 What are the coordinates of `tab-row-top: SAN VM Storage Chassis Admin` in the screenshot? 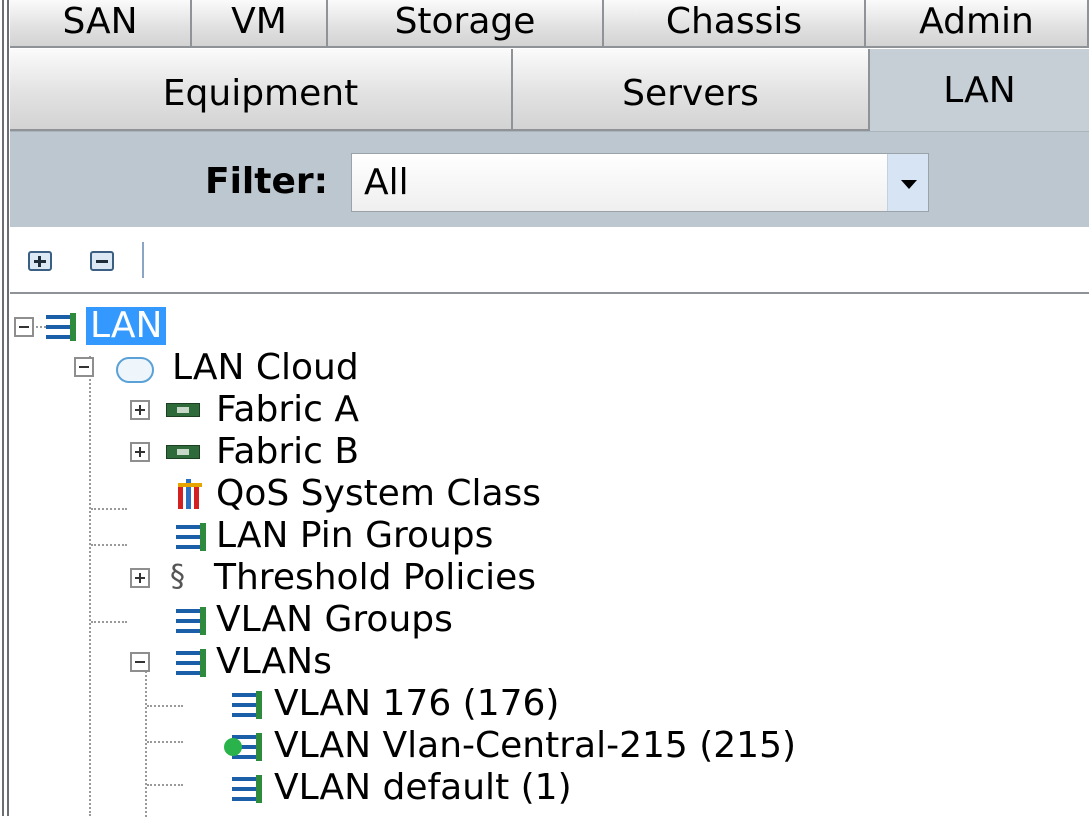 It's located at (549, 24).